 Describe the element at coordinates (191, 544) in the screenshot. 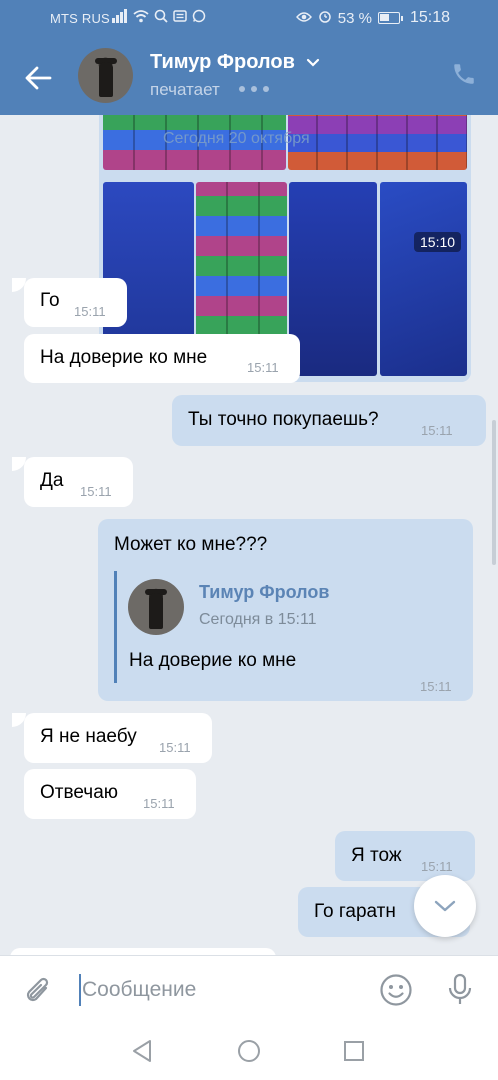

I see `message-text: Может ко мне???` at that location.